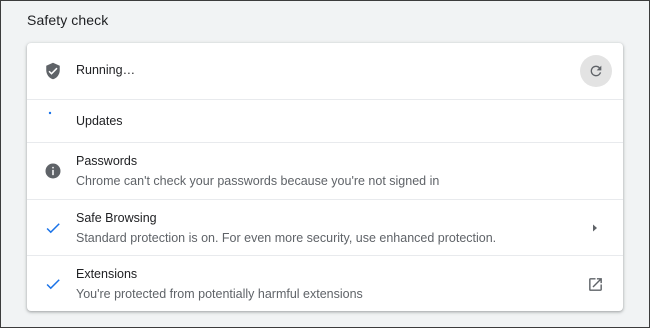  I want to click on info-icon, so click(53, 171).